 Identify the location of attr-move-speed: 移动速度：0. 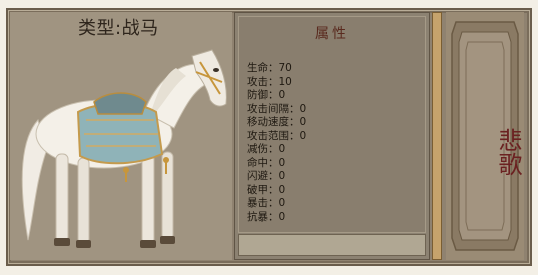
(277, 122).